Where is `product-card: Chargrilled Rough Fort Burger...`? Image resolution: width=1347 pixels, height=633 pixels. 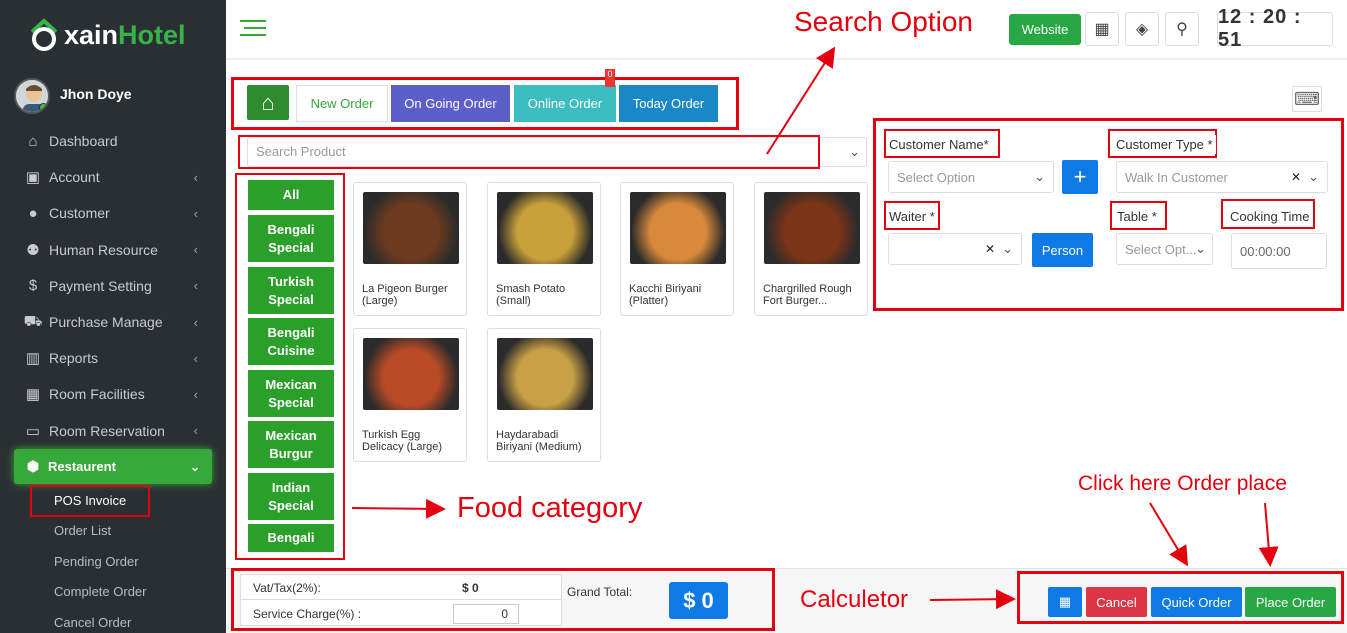
product-card: Chargrilled Rough Fort Burger... is located at coordinates (811, 249).